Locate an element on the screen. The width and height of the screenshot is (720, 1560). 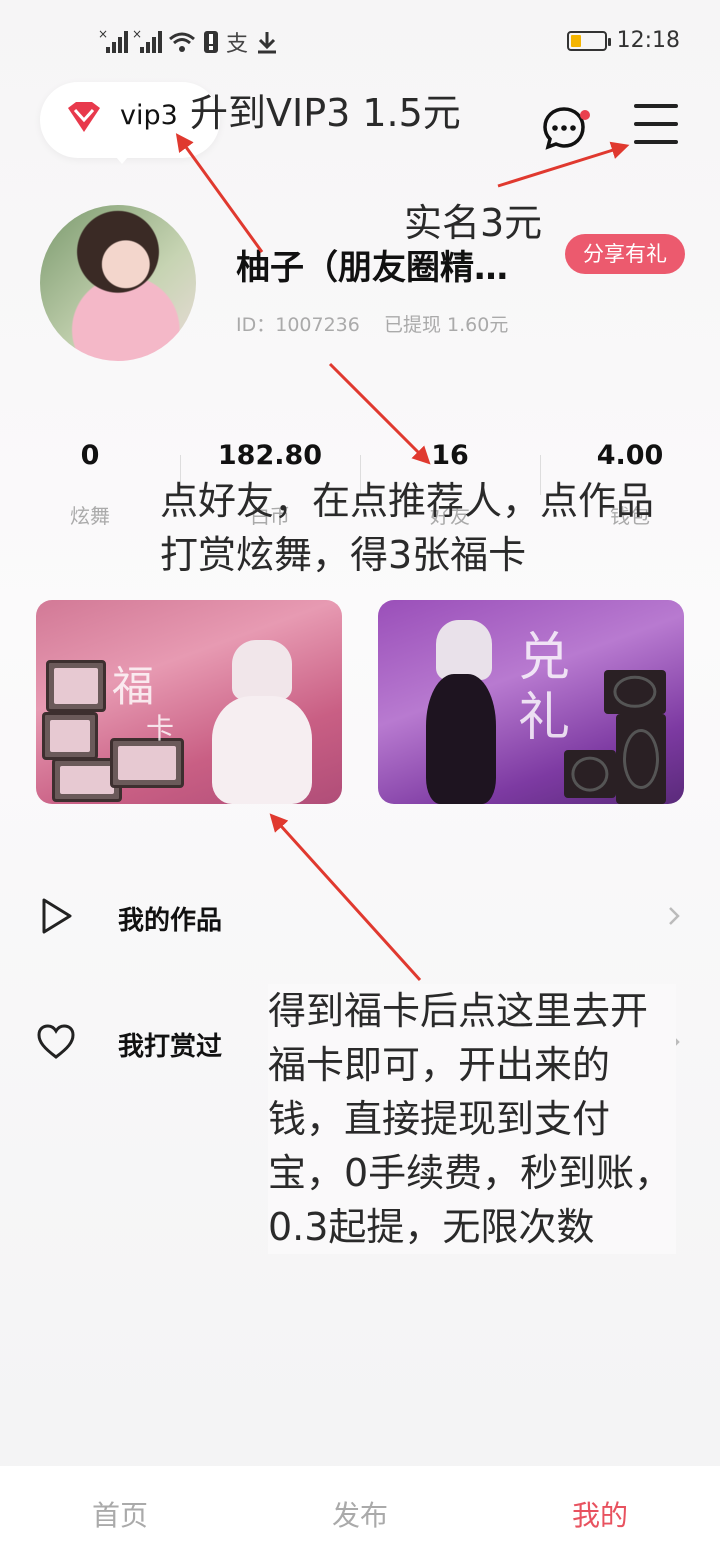
stat-value: 16 is located at coordinates (450, 455).